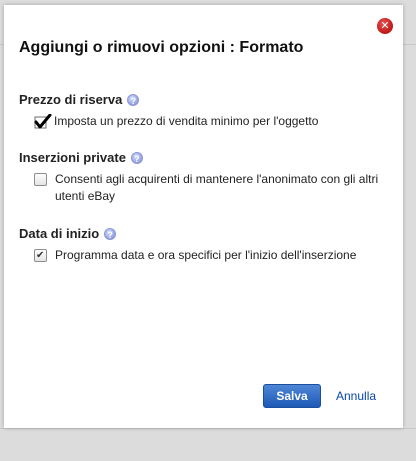 Image resolution: width=416 pixels, height=461 pixels. I want to click on section-heading-label: Inserzioni private, so click(72, 157).